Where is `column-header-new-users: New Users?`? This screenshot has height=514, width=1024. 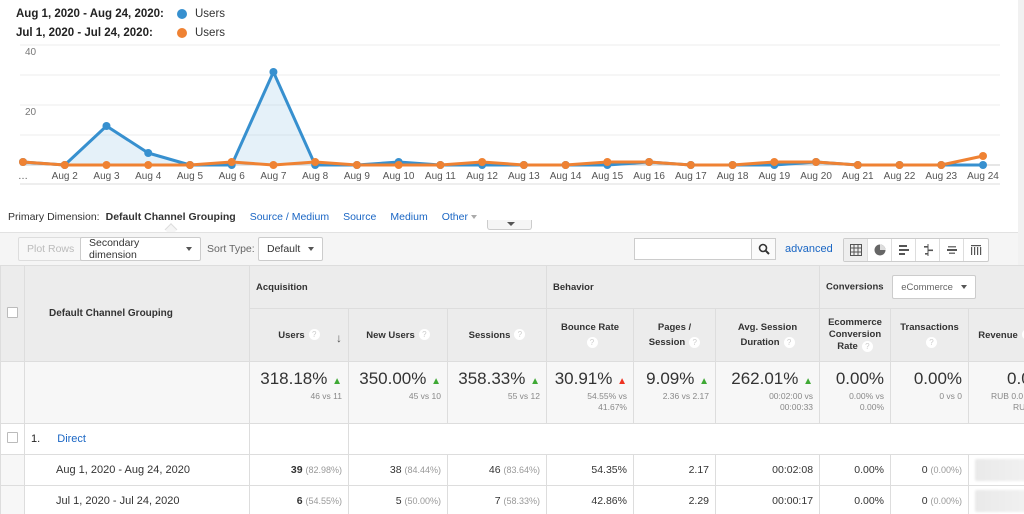
column-header-new-users: New Users? is located at coordinates (398, 335).